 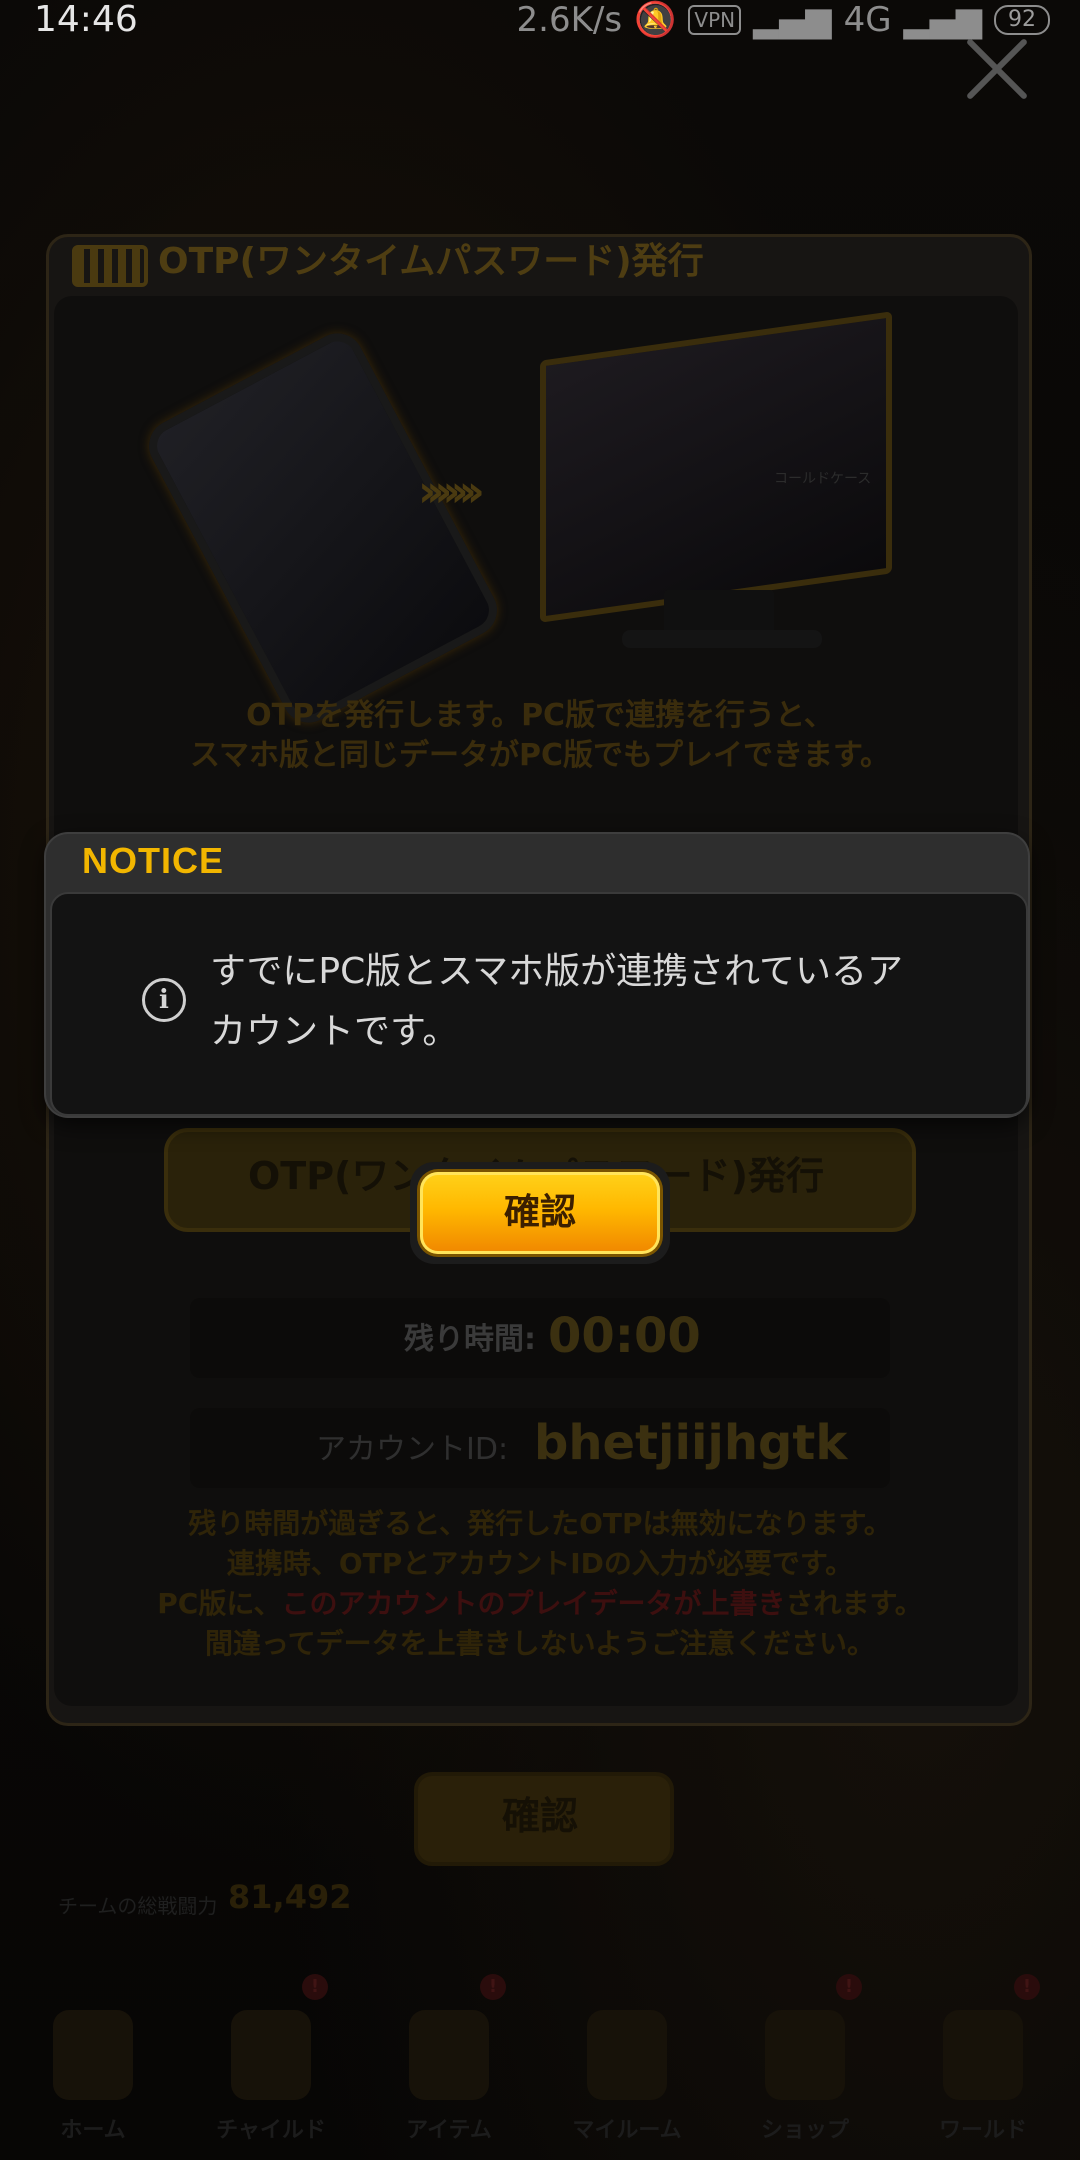 I want to click on close-icon, so click(x=997, y=69).